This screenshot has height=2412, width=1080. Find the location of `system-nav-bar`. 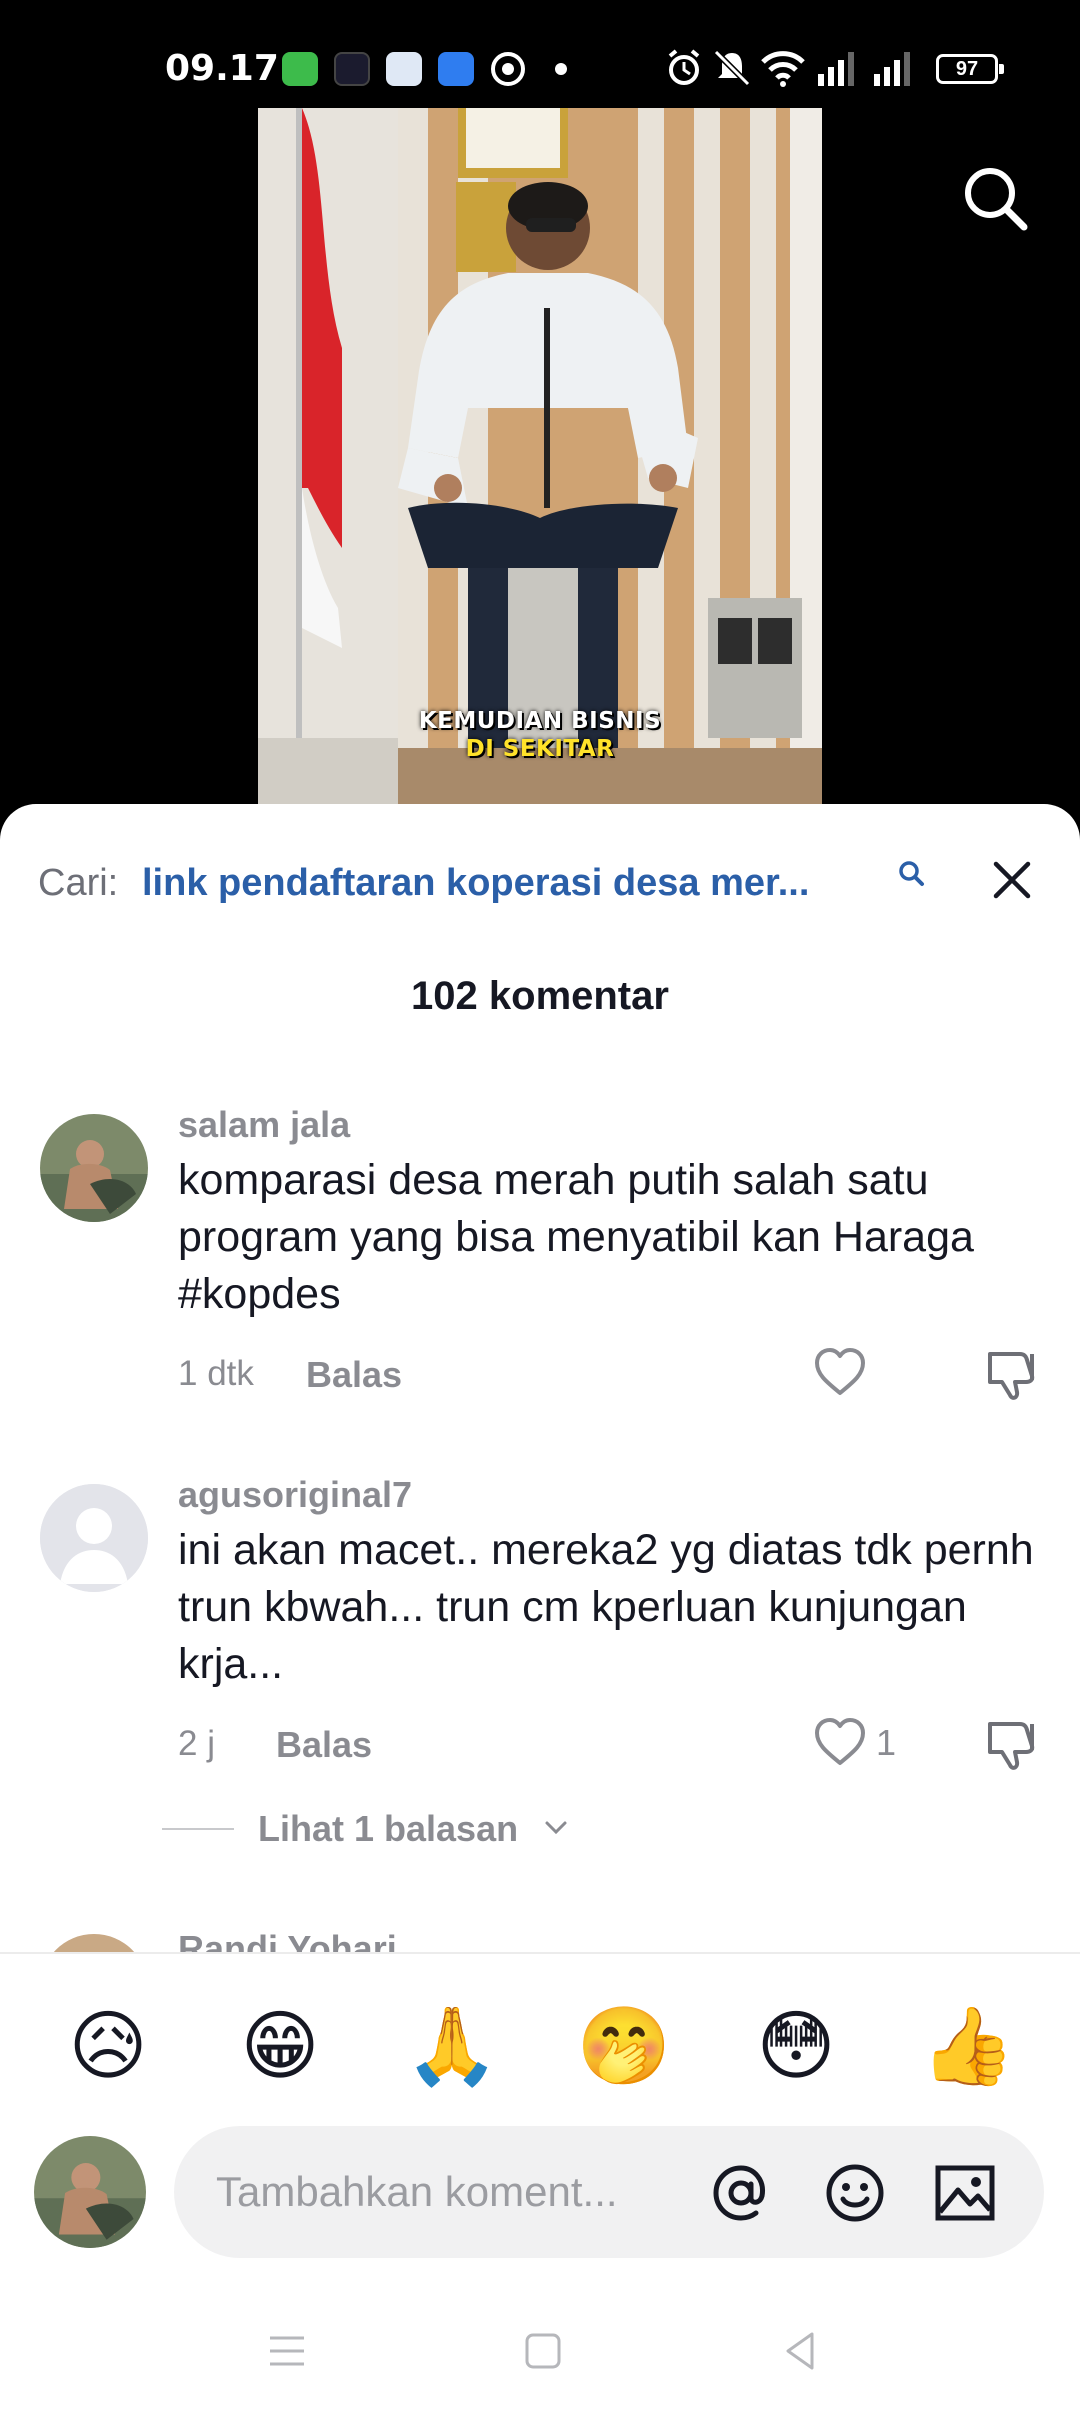

system-nav-bar is located at coordinates (540, 2351).